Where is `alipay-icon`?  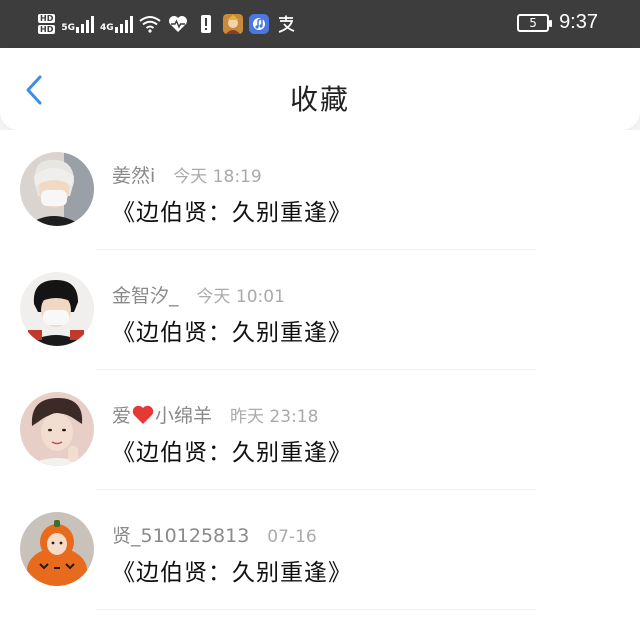 alipay-icon is located at coordinates (286, 24).